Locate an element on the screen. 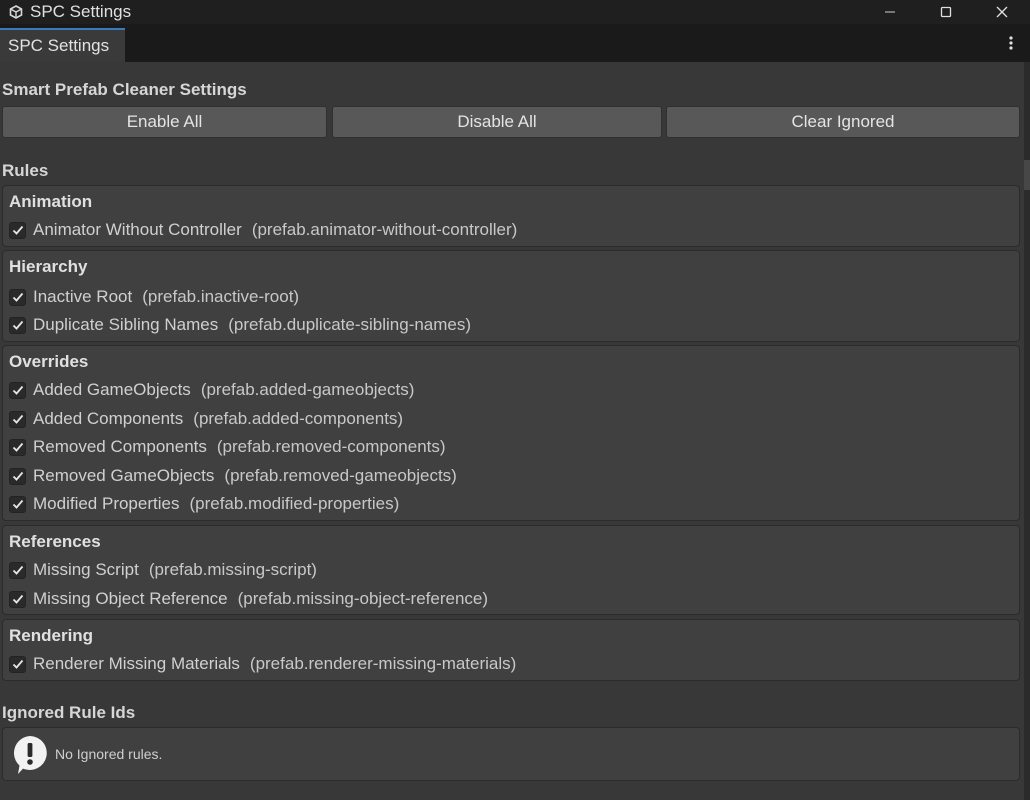 This screenshot has width=1030, height=800. group-title: Overrides is located at coordinates (49, 361).